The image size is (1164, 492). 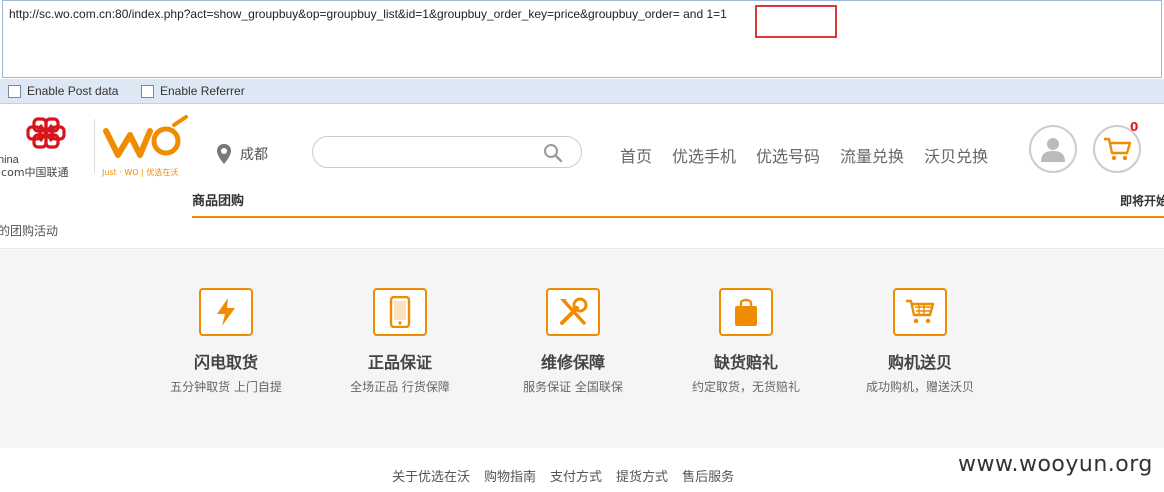 What do you see at coordinates (572, 362) in the screenshot?
I see `feature-title: 维修保障` at bounding box center [572, 362].